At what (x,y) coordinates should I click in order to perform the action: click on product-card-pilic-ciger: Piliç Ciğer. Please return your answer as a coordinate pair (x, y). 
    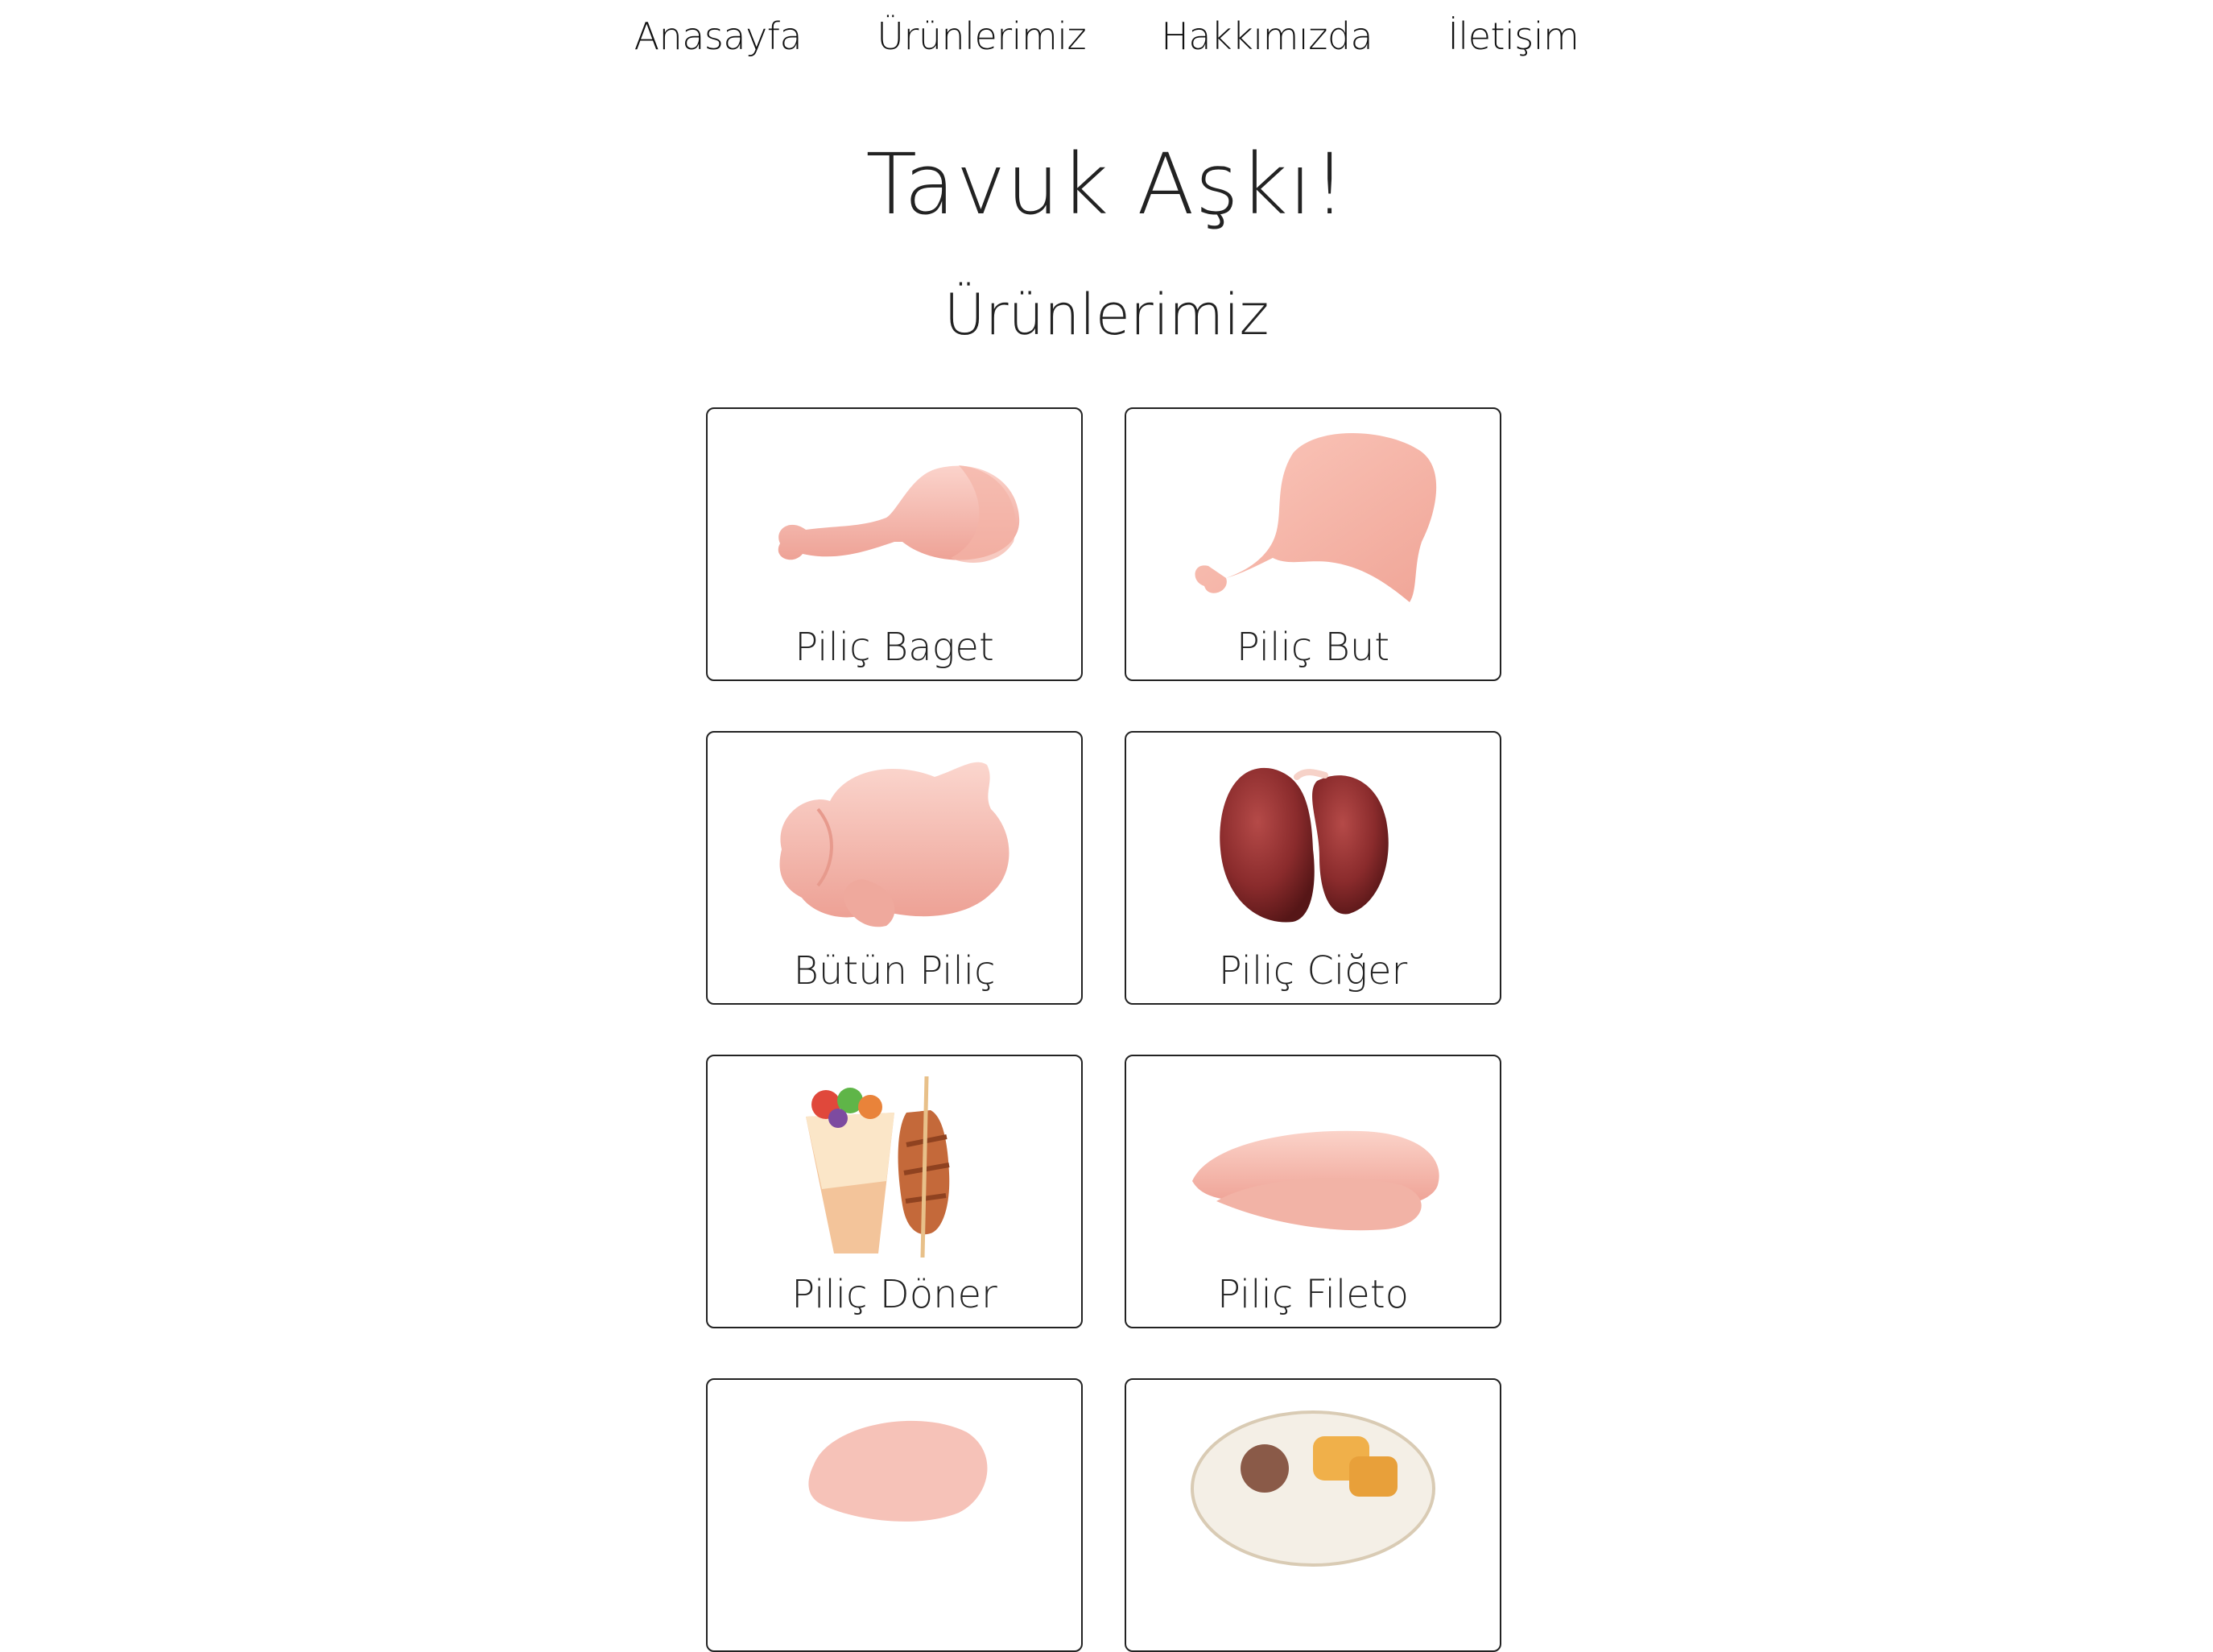
    Looking at the image, I should click on (1313, 868).